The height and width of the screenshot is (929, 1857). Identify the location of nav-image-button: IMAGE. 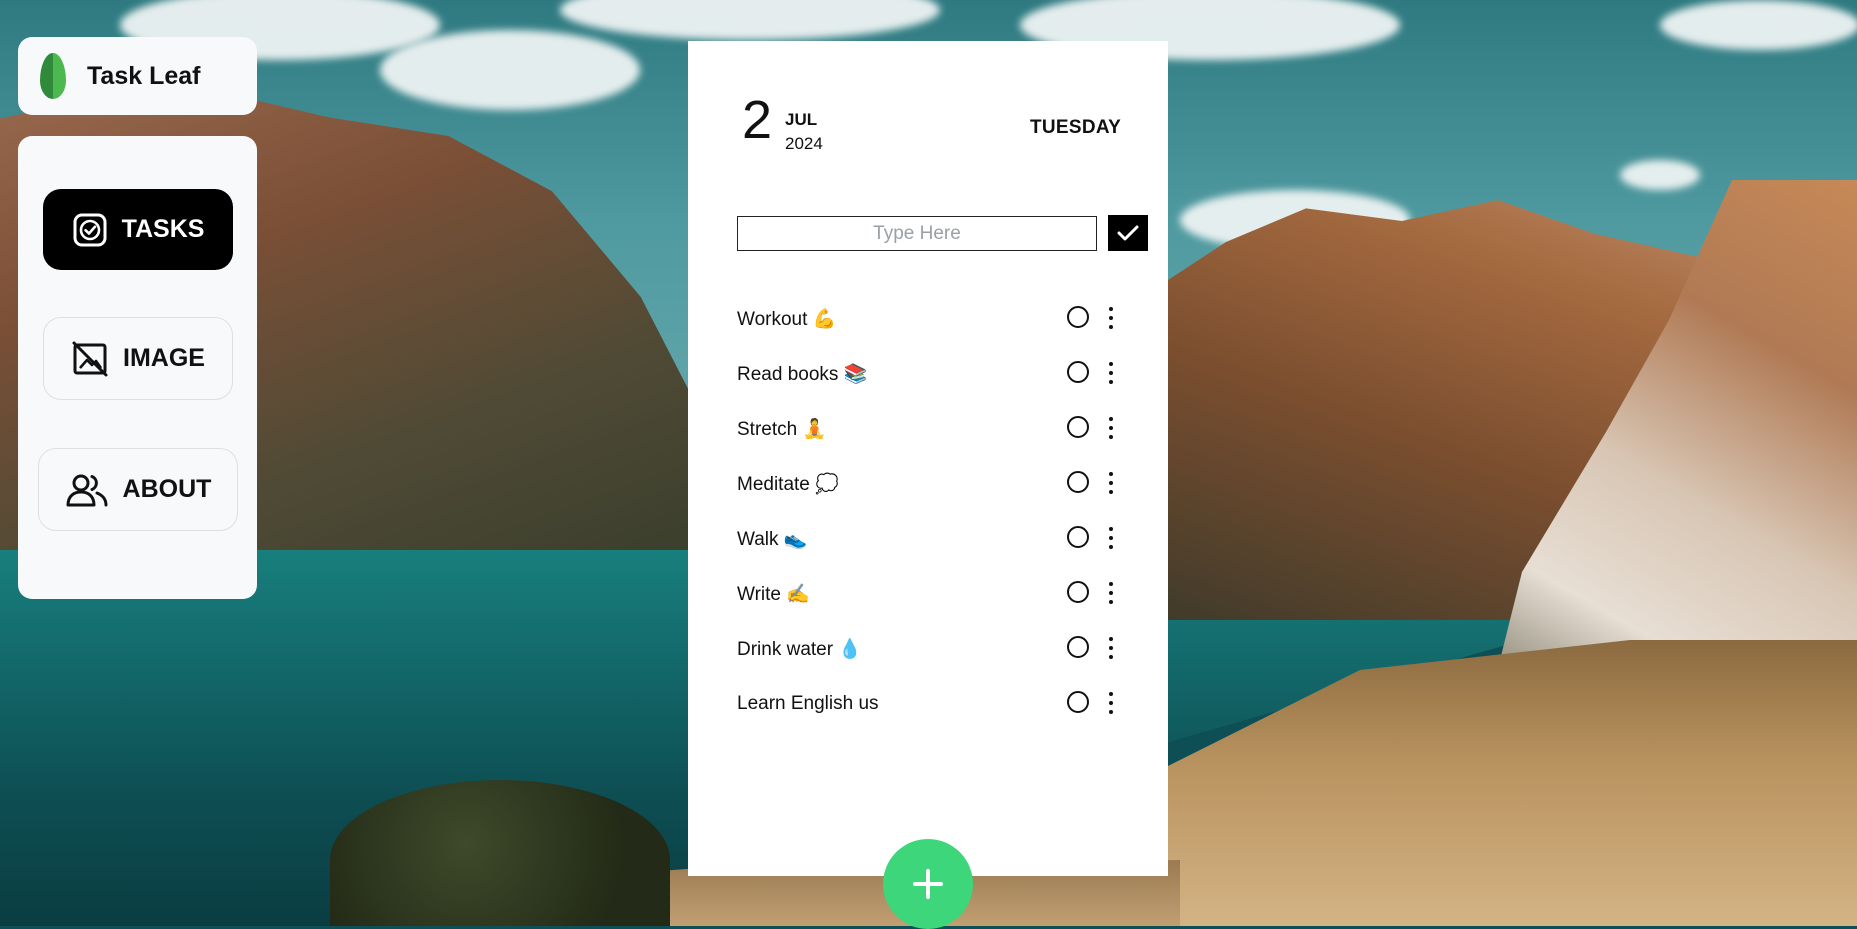
(138, 358).